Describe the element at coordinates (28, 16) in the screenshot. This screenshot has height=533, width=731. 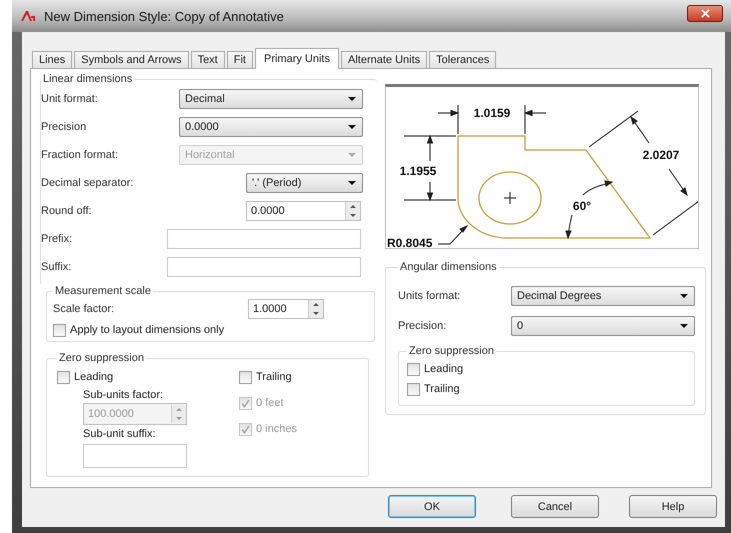
I see `app-logo-icon` at that location.